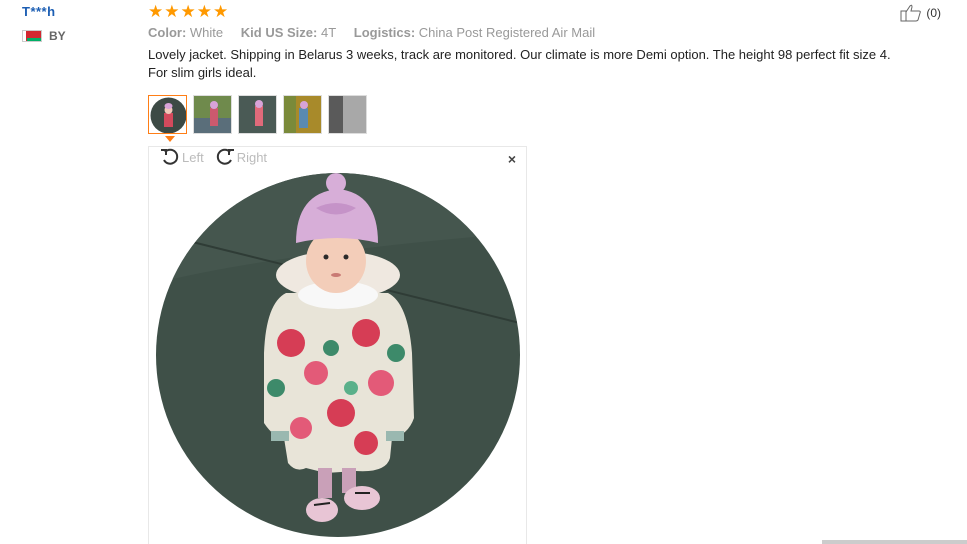  I want to click on rotate-left-label: Left, so click(193, 157).